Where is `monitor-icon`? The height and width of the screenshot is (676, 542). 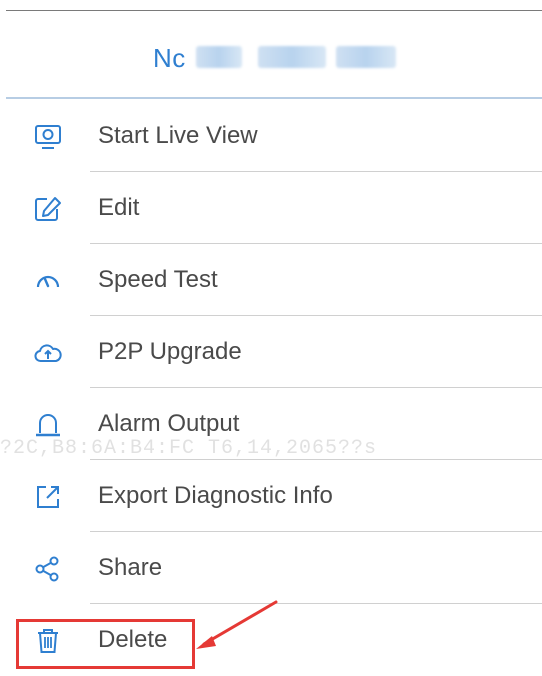
monitor-icon is located at coordinates (48, 137).